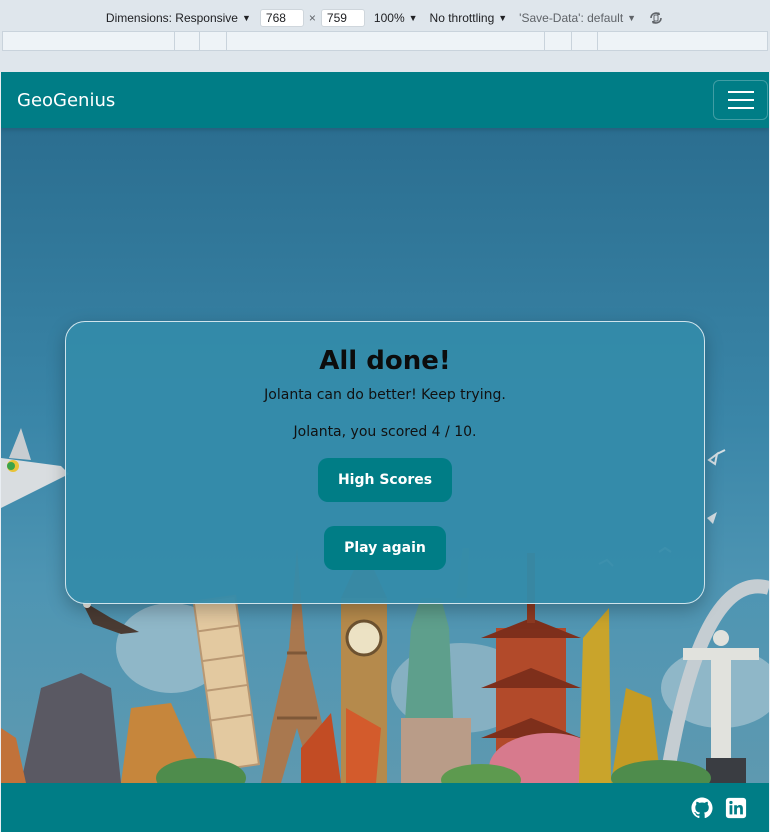 Image resolution: width=770 pixels, height=832 pixels. I want to click on save-data-dropdown: 'Save-Data': default ▼, so click(577, 18).